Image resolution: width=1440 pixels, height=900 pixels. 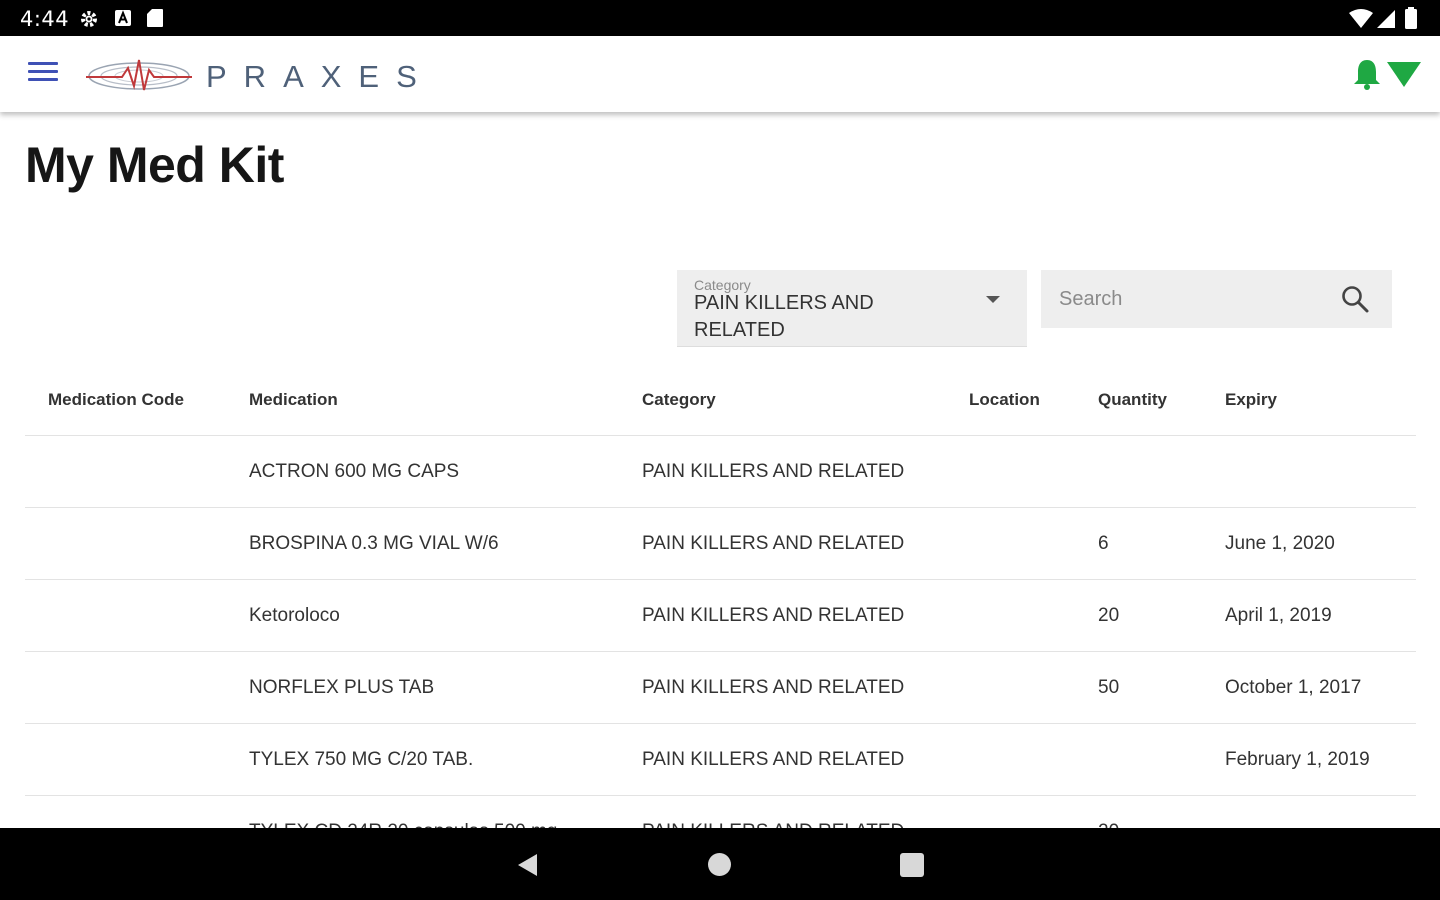 I want to click on home-icon, so click(x=719, y=864).